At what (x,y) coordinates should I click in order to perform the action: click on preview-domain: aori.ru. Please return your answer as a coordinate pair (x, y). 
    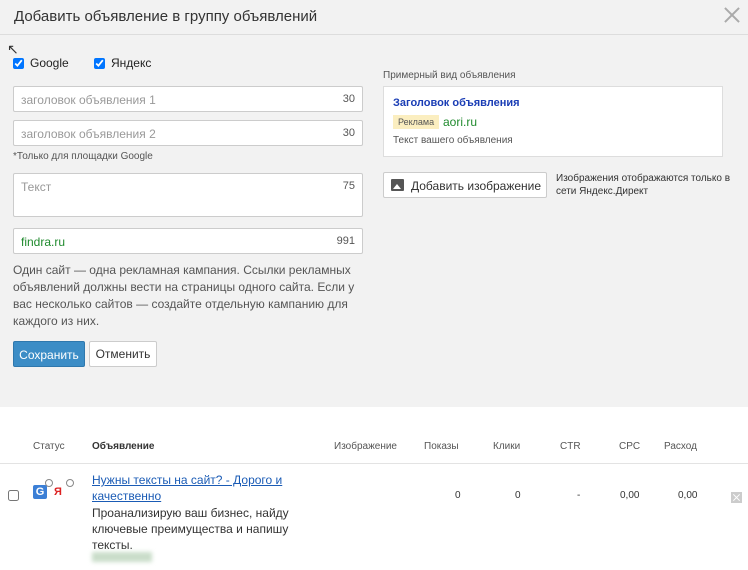
    Looking at the image, I should click on (460, 122).